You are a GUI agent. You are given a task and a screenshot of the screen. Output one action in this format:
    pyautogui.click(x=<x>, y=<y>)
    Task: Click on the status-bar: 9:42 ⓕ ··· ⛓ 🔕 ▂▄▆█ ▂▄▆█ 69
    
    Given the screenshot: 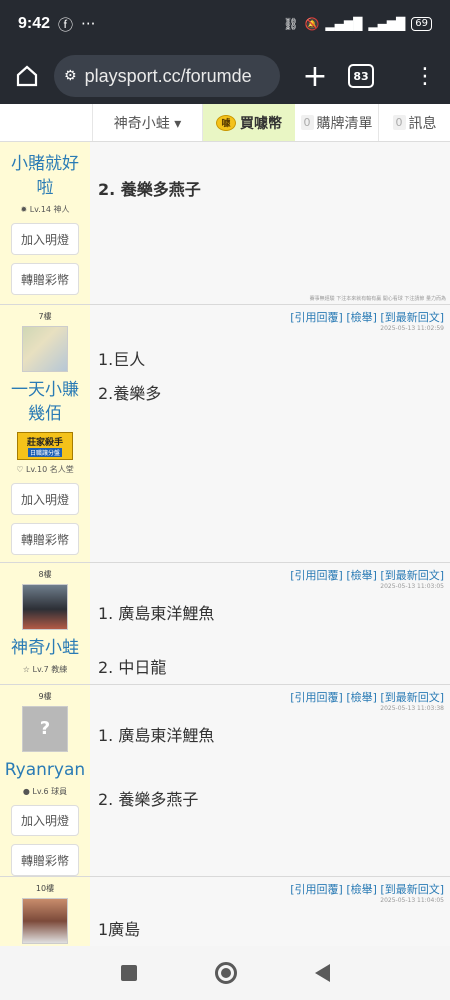 What is the action you would take?
    pyautogui.click(x=225, y=24)
    